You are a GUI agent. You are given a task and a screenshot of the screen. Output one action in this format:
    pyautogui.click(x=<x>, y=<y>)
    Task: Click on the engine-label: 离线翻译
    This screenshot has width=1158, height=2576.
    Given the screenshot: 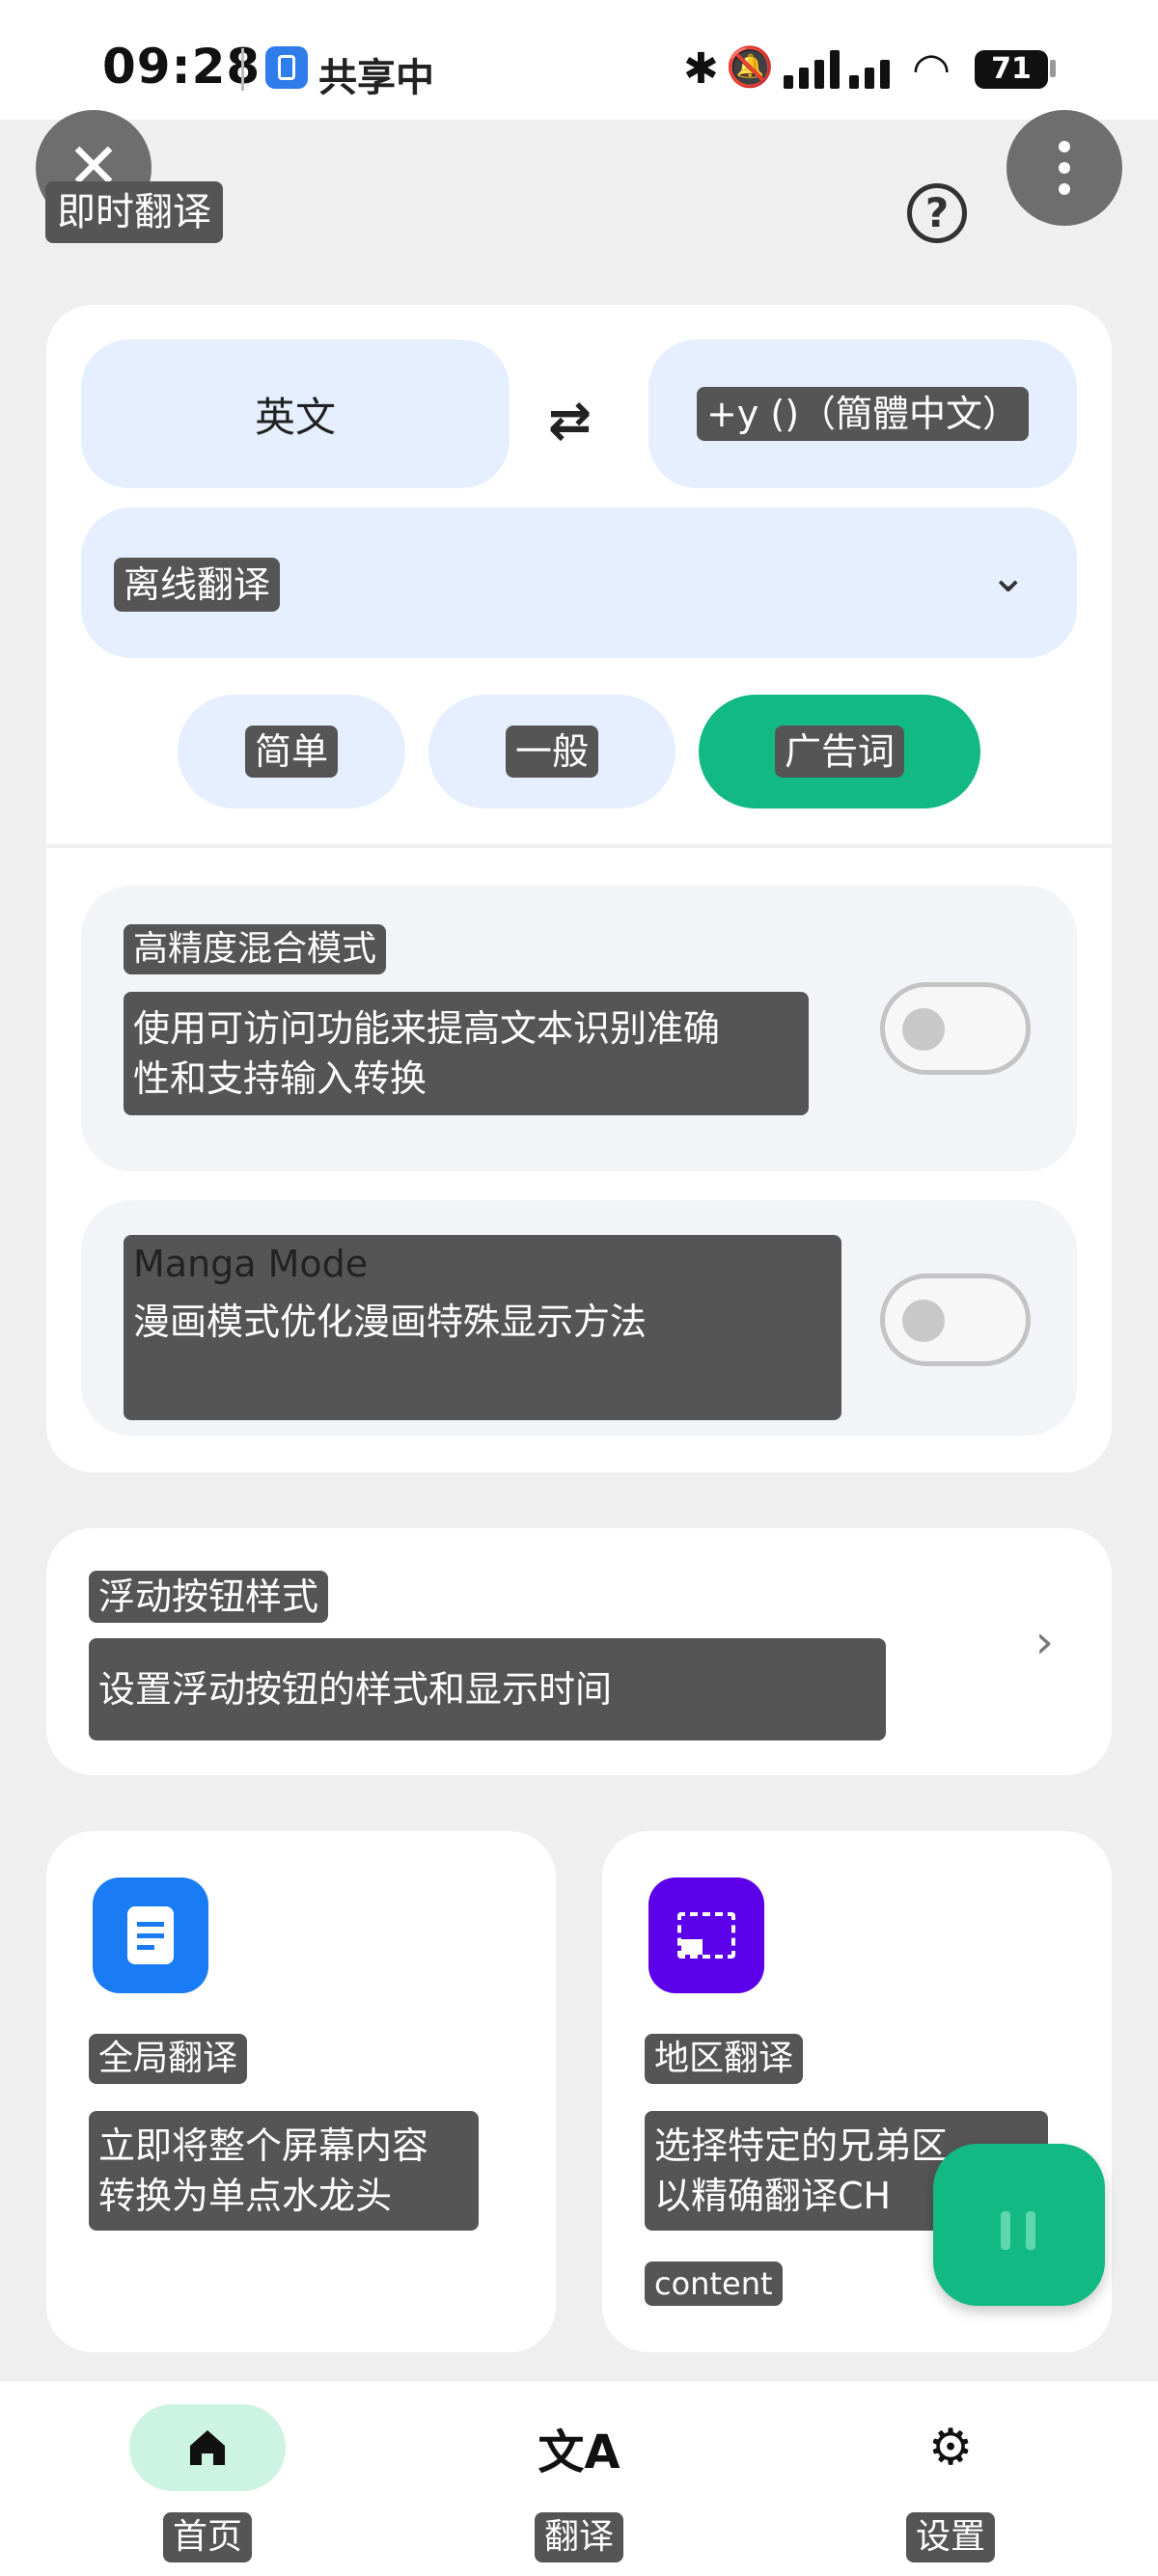 What is the action you would take?
    pyautogui.click(x=197, y=585)
    